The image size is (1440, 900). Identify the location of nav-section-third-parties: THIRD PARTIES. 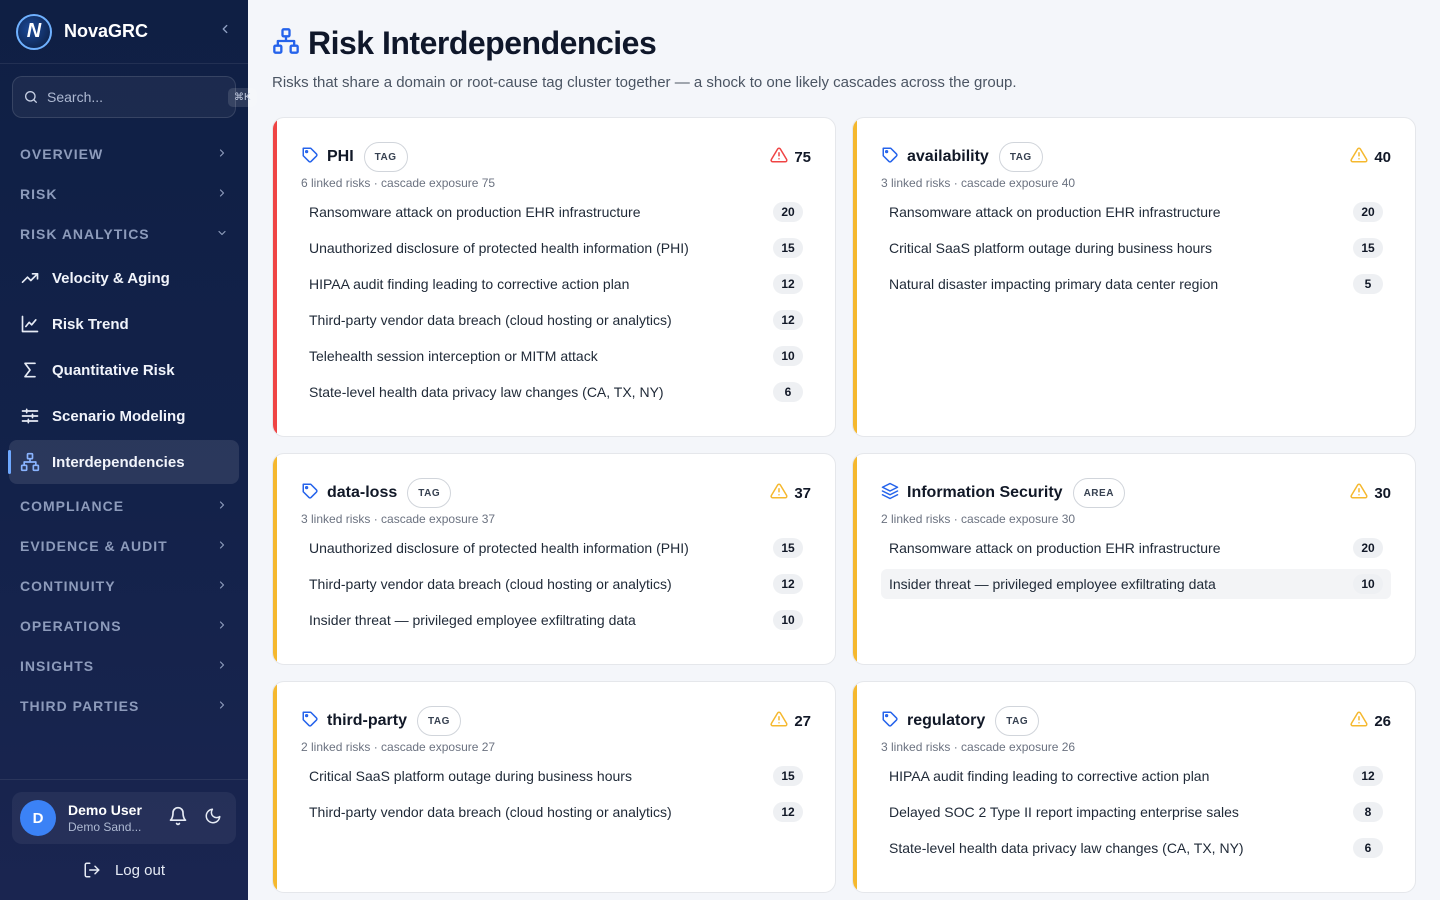
(124, 706).